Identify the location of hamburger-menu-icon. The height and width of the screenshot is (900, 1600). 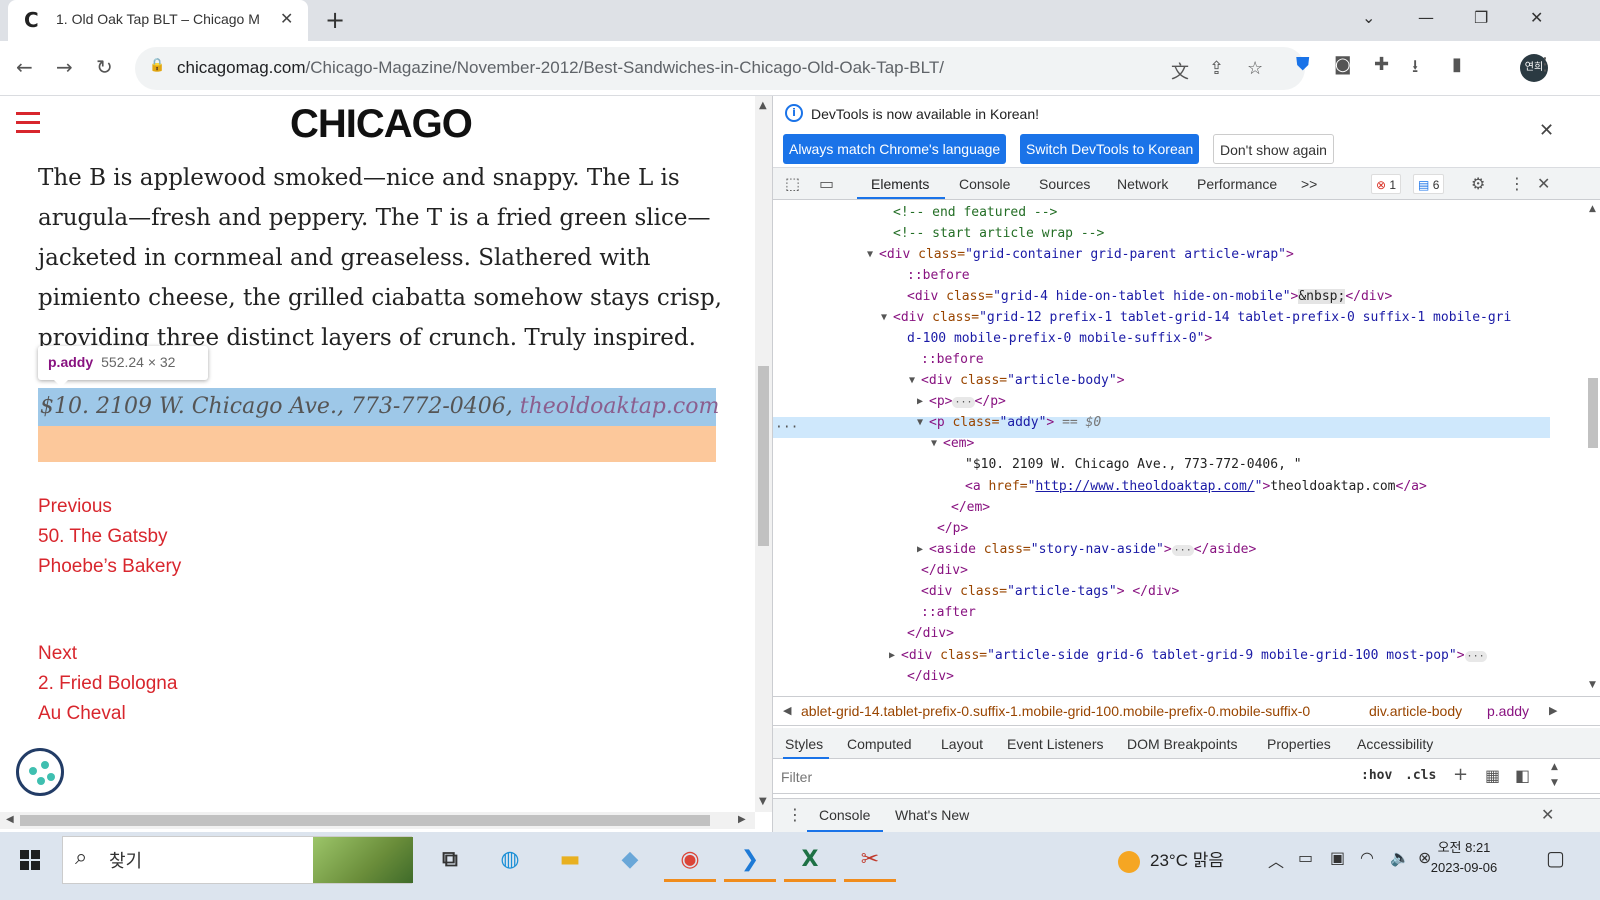
(28, 125).